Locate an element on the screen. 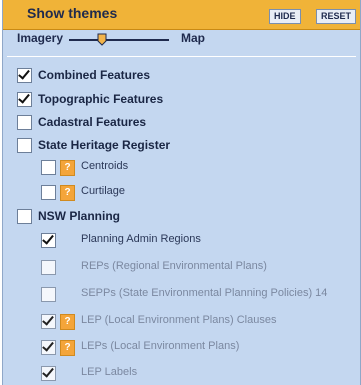  layer-leps: ? LEPs (Local Environment Plans) is located at coordinates (181, 348).